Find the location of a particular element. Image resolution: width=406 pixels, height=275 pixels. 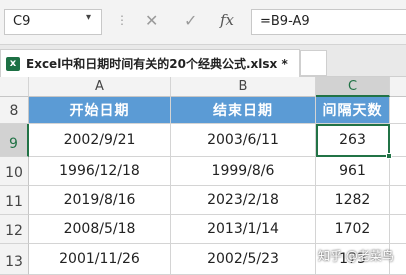

cell-d8 is located at coordinates (398, 110).